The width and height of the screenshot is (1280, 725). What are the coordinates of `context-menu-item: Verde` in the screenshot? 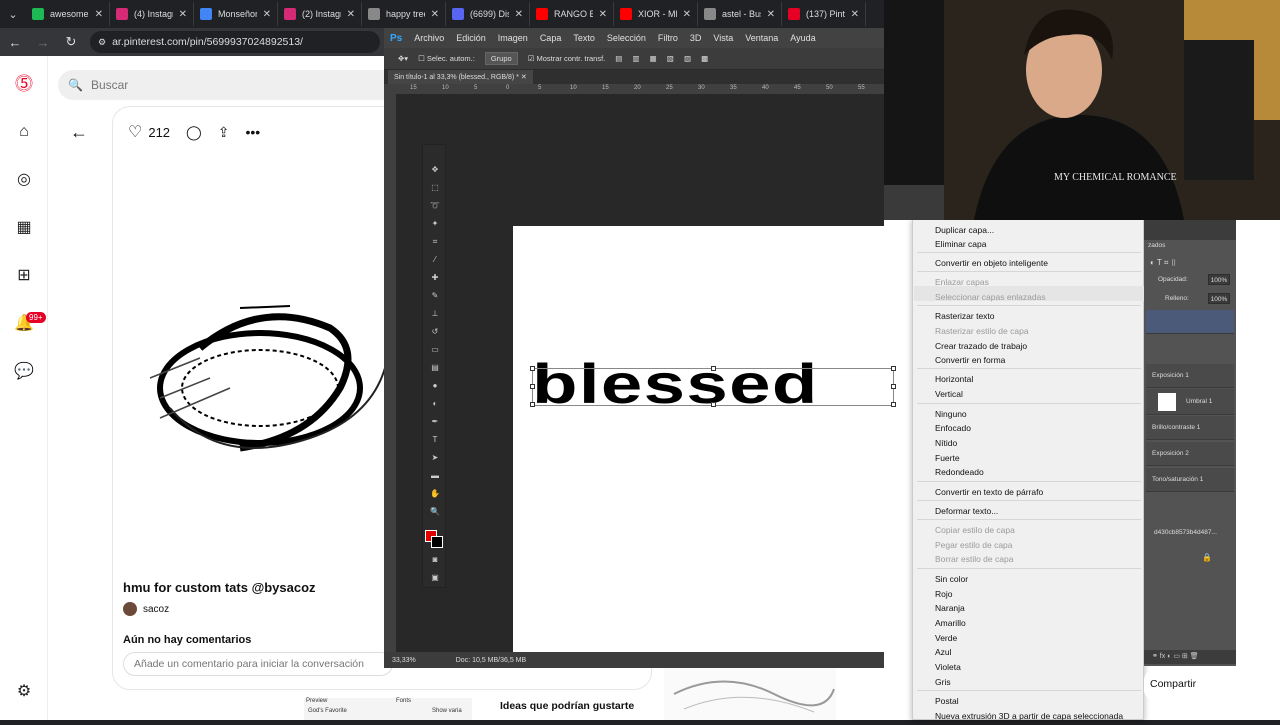 It's located at (946, 638).